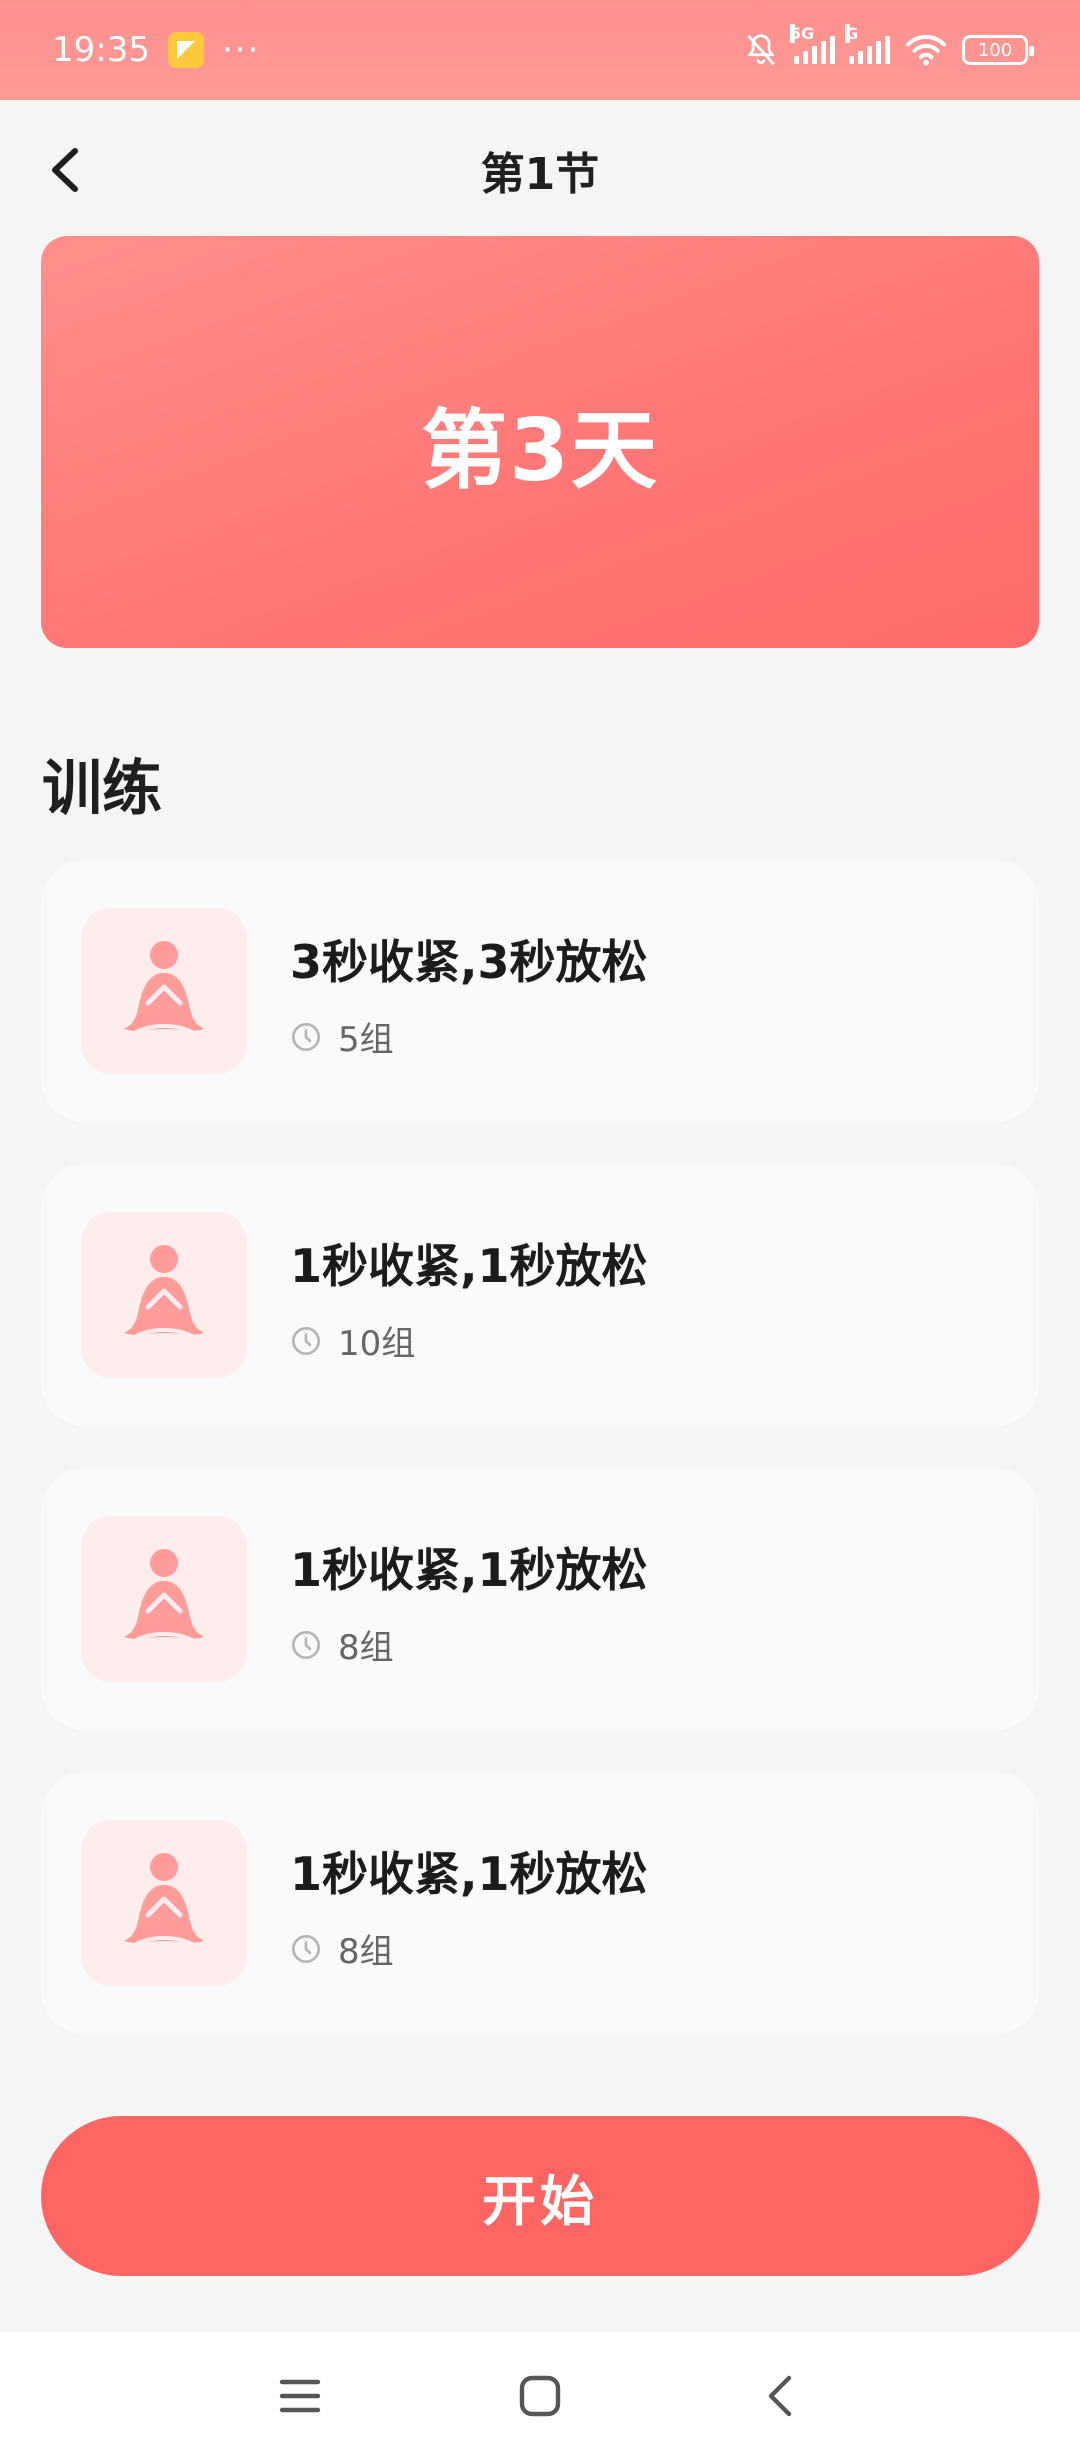  What do you see at coordinates (540, 174) in the screenshot?
I see `page-title: 第1节` at bounding box center [540, 174].